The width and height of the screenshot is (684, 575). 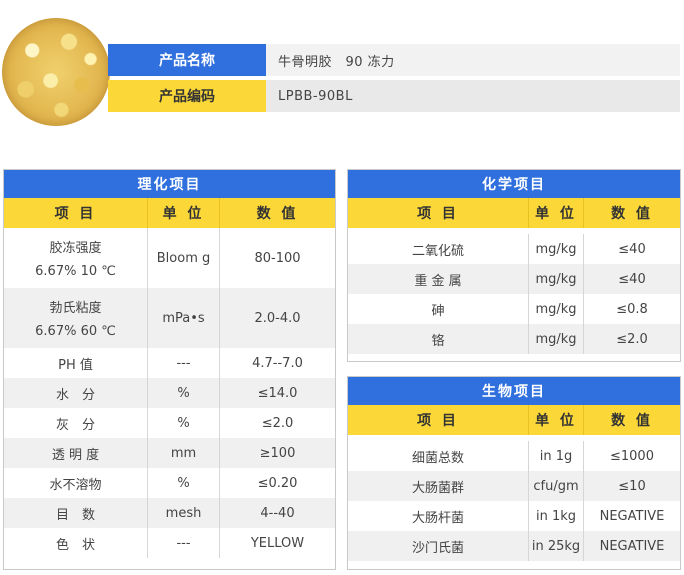 What do you see at coordinates (277, 393) in the screenshot?
I see `row-value: ≤14.0` at bounding box center [277, 393].